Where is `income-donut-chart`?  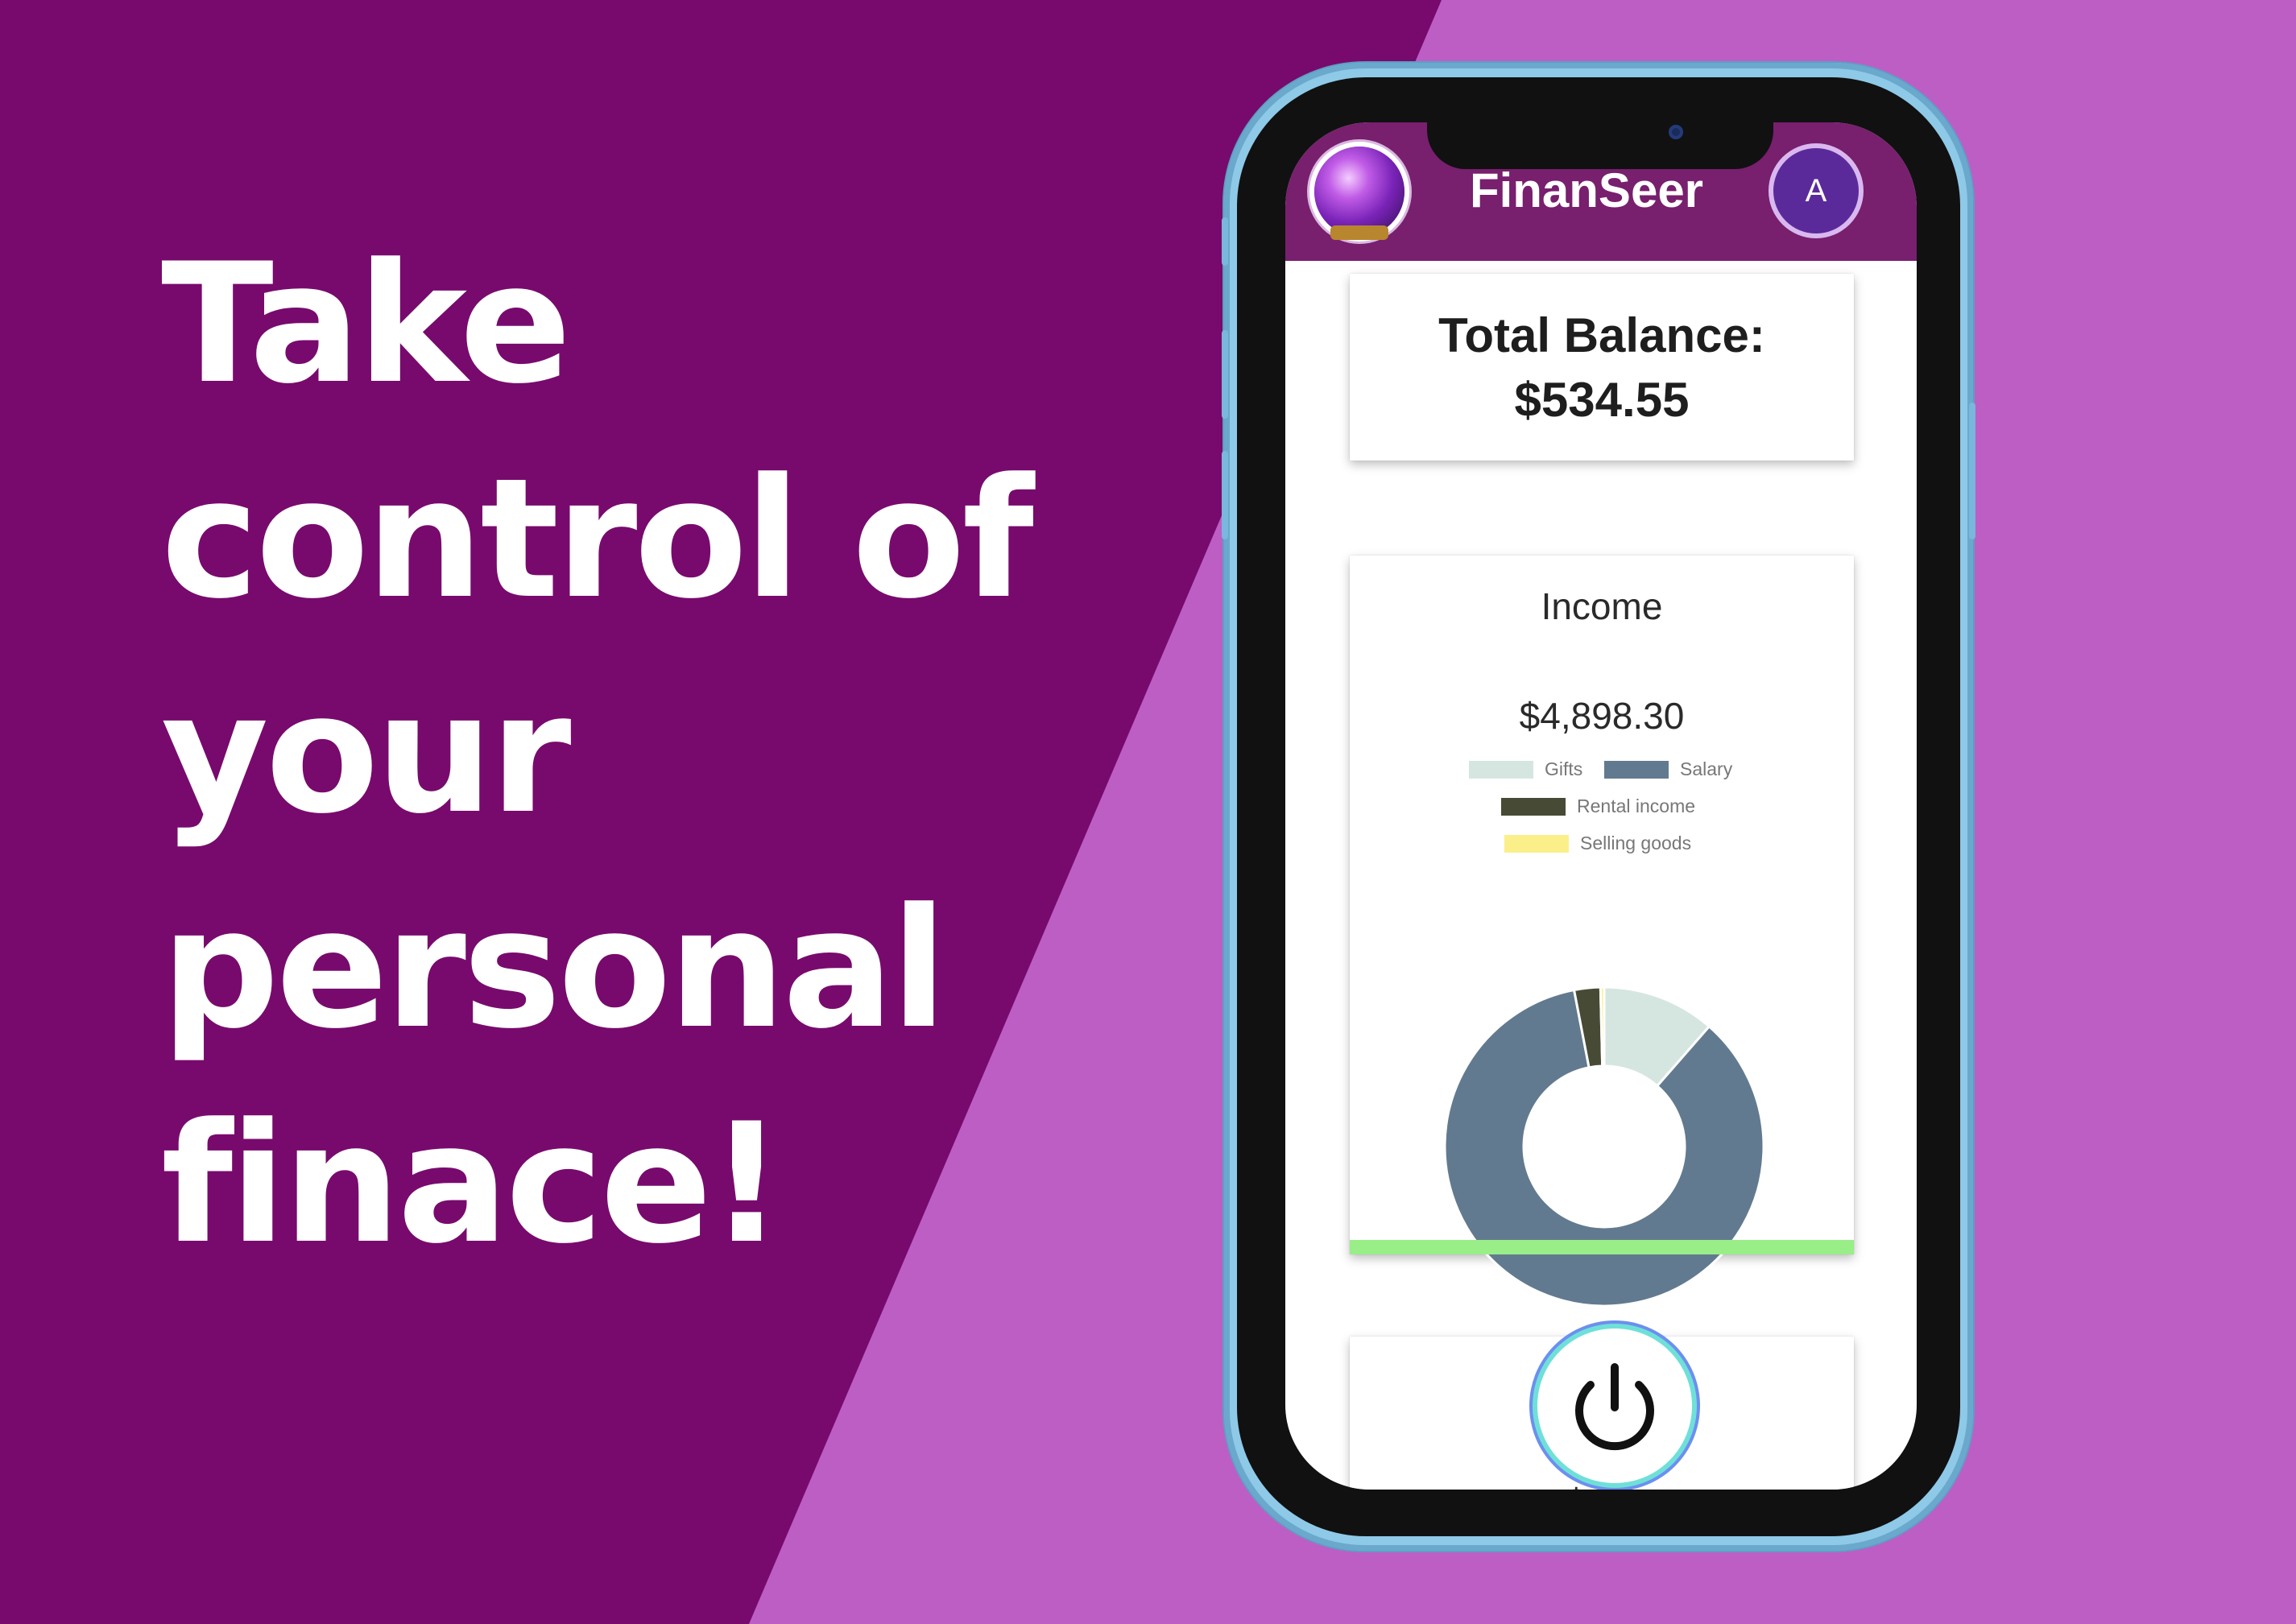 income-donut-chart is located at coordinates (1604, 1147).